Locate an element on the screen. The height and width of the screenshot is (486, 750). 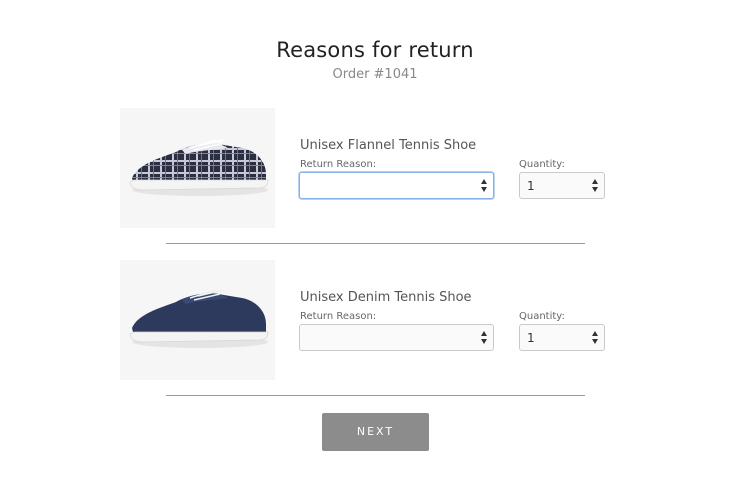
order-number: Order #1041 is located at coordinates (375, 74).